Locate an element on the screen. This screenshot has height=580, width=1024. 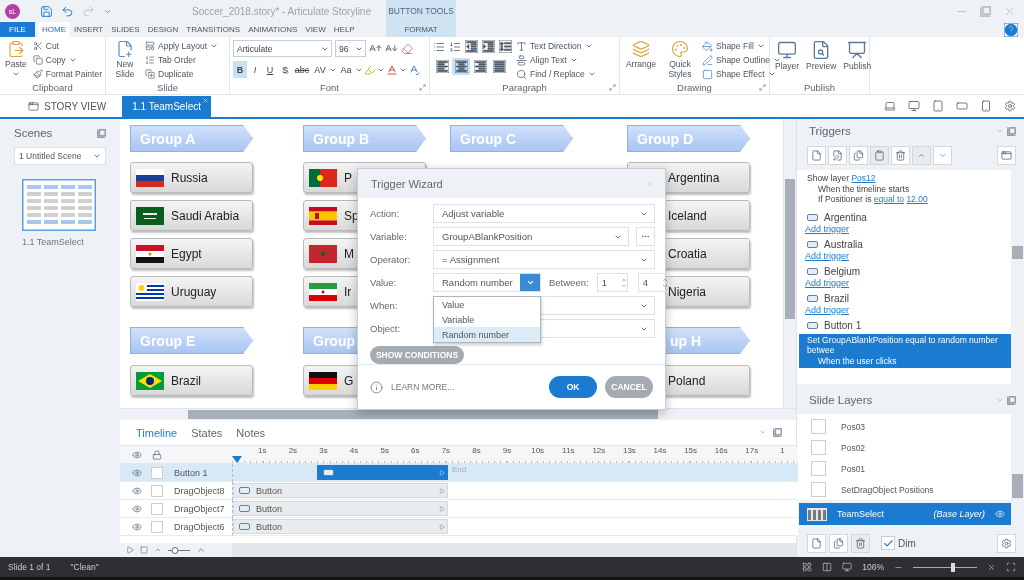
ruler-label: 4s is located at coordinates (354, 450).